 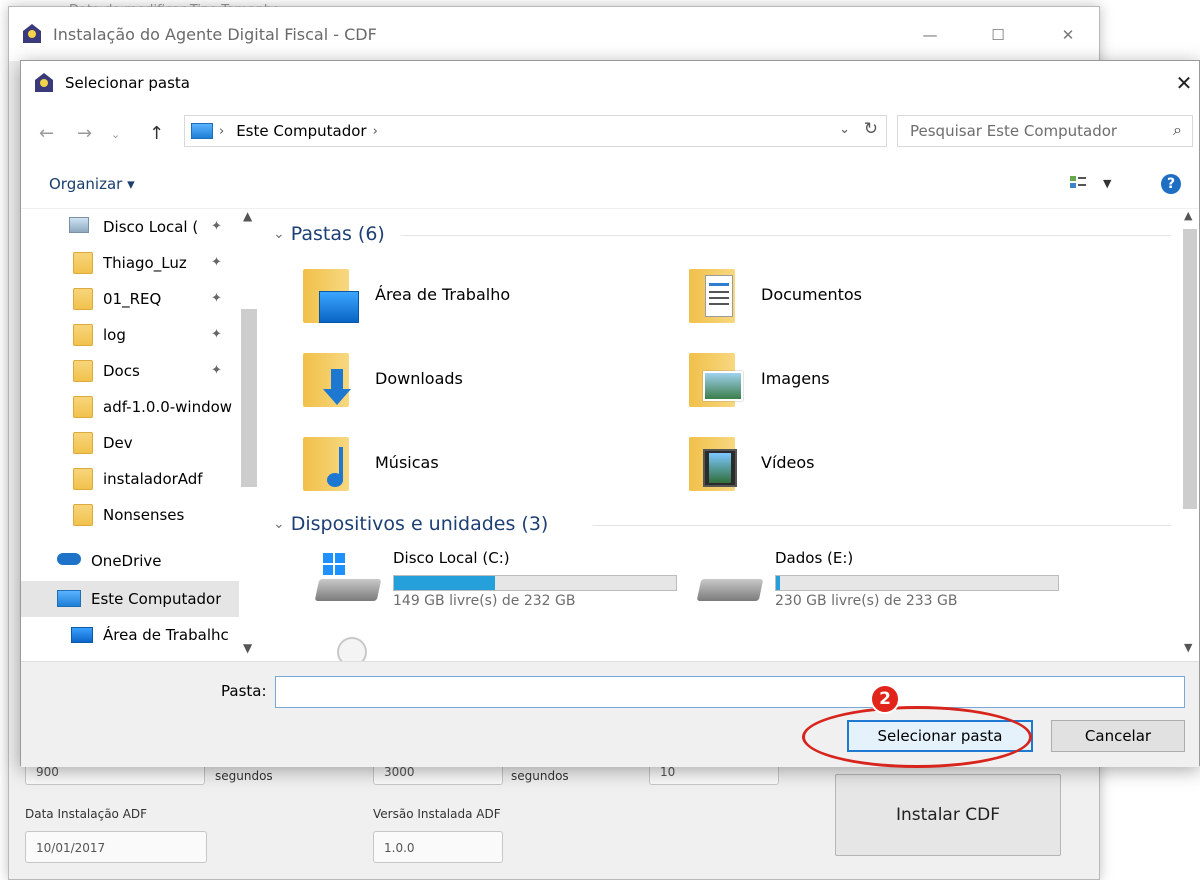 What do you see at coordinates (844, 129) in the screenshot?
I see `address-dropdown-icon: ⌄` at bounding box center [844, 129].